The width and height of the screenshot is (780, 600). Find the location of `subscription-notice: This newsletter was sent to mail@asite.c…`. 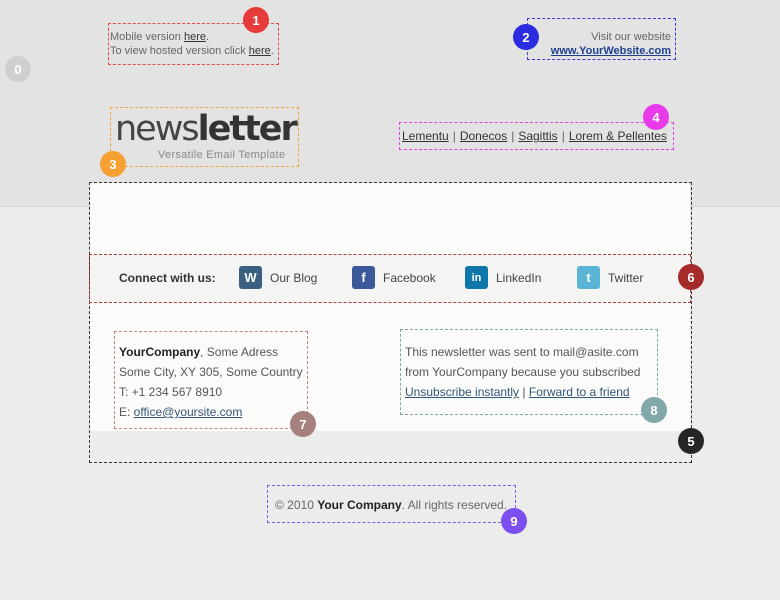

subscription-notice: This newsletter was sent to mail@asite.c… is located at coordinates (522, 372).